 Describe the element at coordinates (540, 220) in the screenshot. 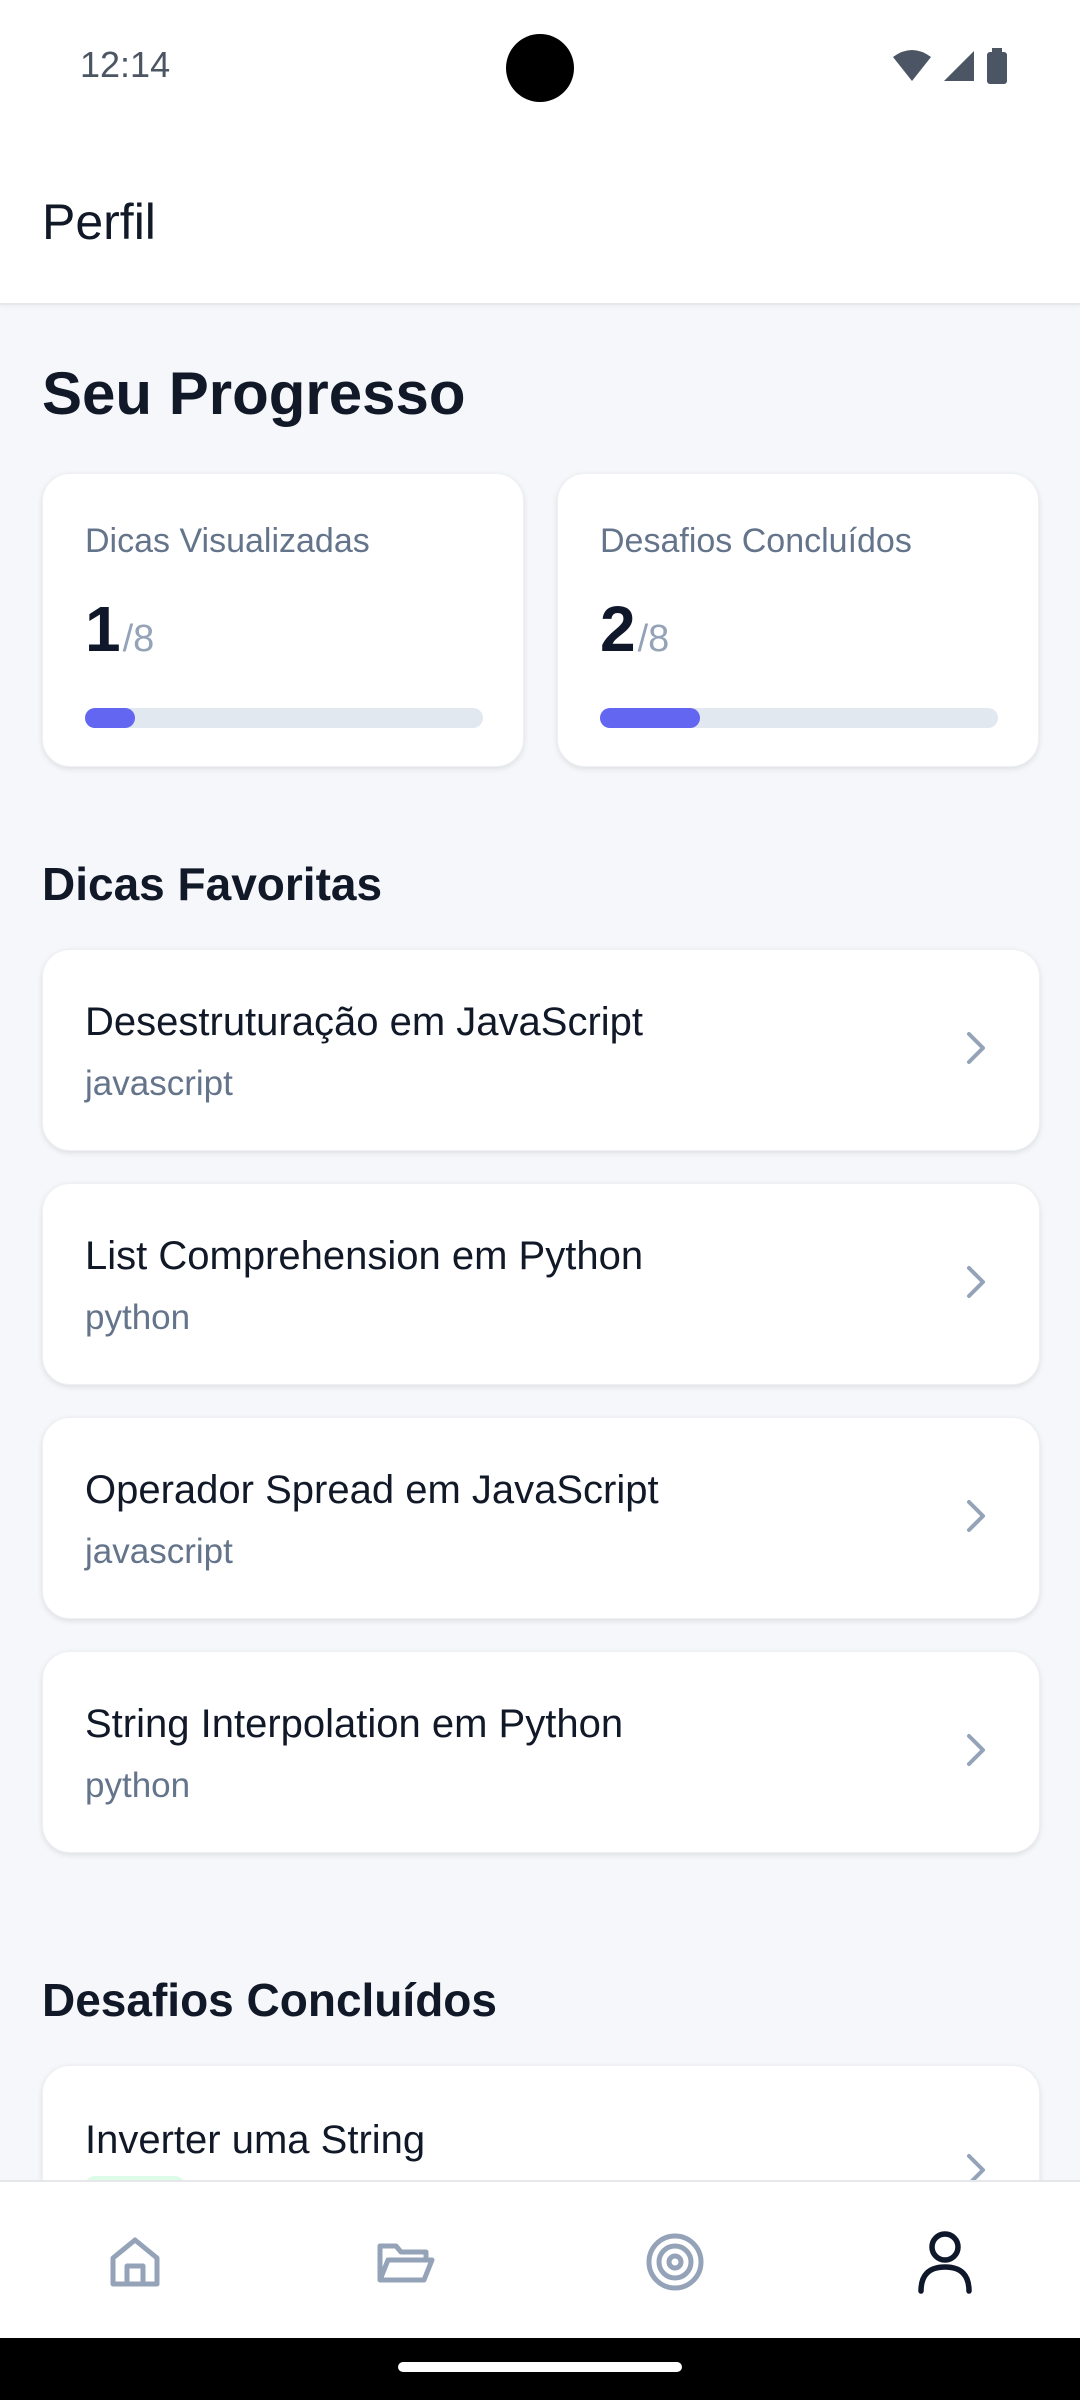

I see `app-header: Perfil` at that location.